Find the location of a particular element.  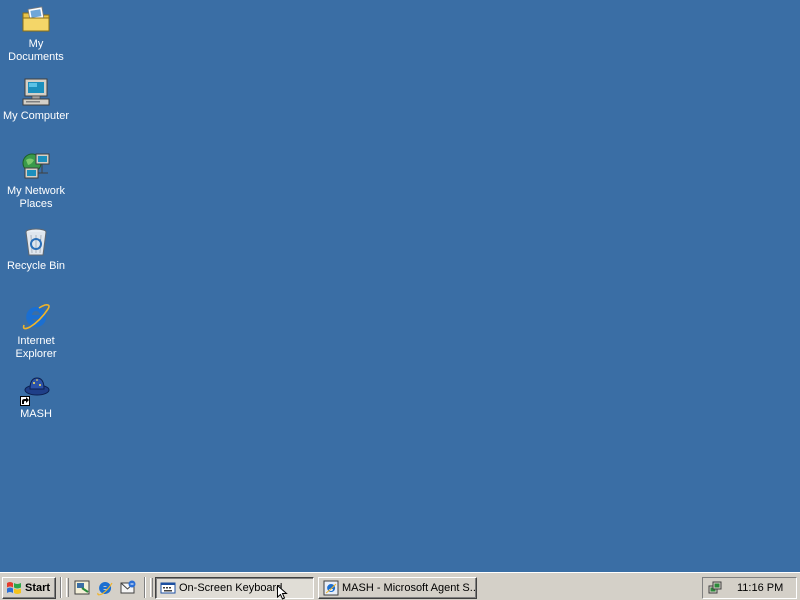

desktop-icon-label: MASH is located at coordinates (36, 414).